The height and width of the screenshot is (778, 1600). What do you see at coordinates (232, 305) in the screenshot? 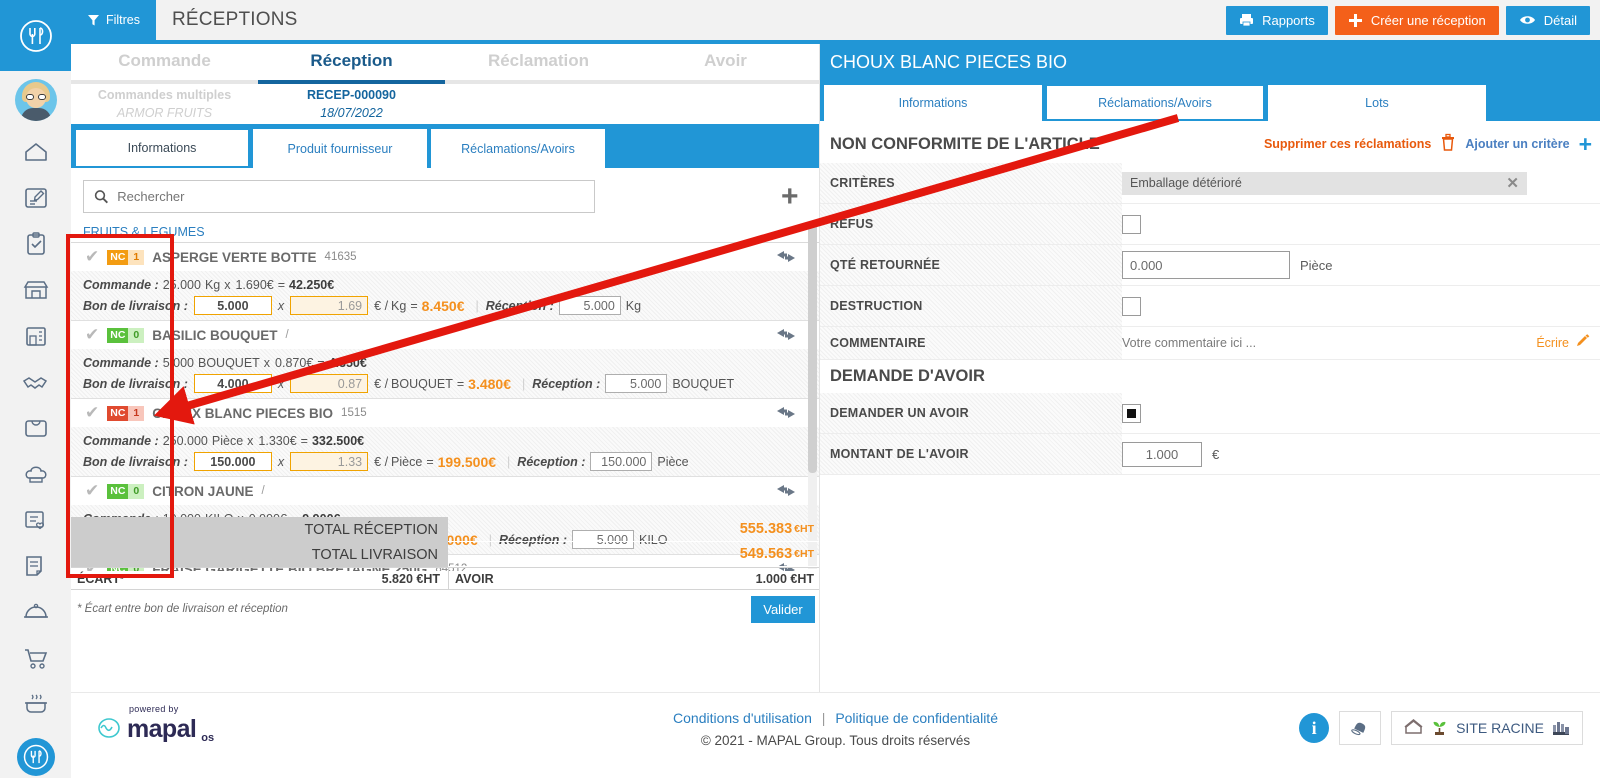
I see `bl-qty-input: 5.000` at bounding box center [232, 305].